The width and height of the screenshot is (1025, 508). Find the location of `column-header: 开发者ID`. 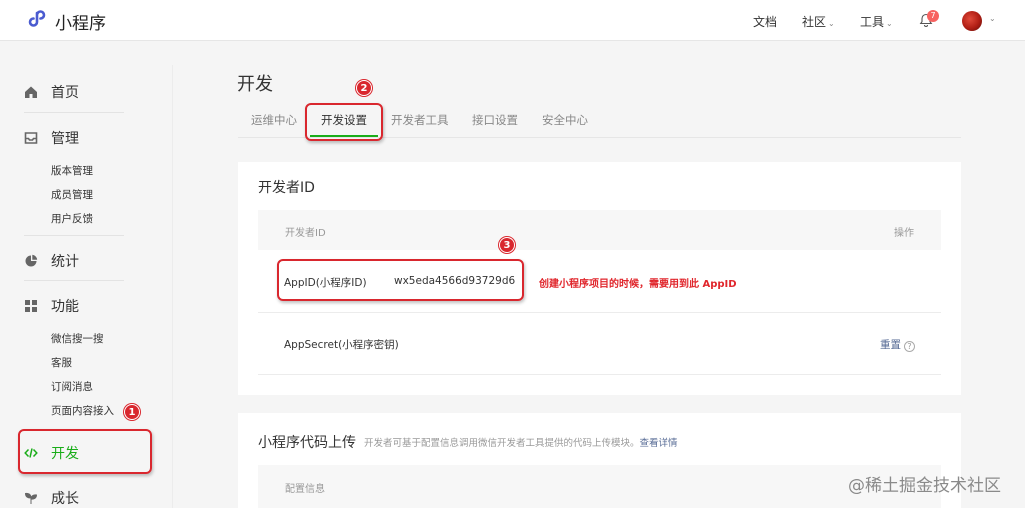

column-header: 开发者ID is located at coordinates (305, 233).